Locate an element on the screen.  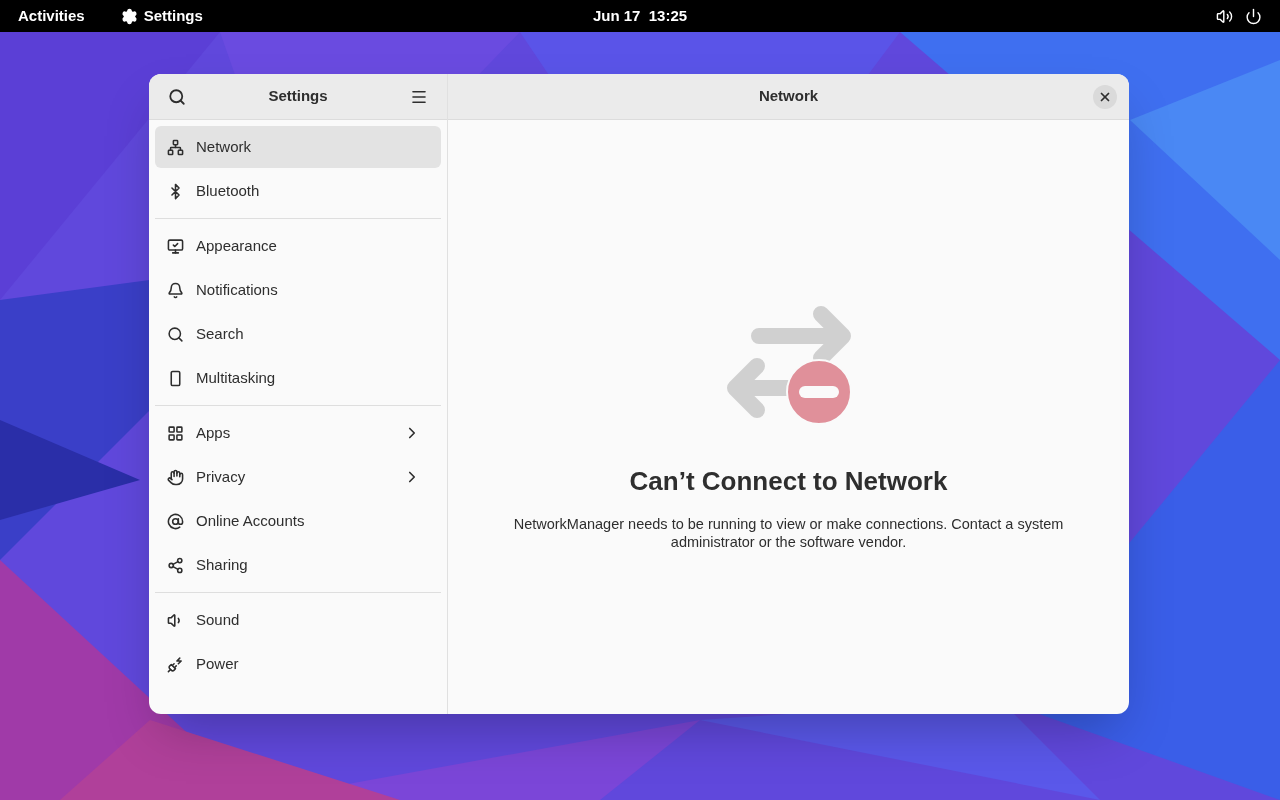
monitor-icon is located at coordinates (175, 246).